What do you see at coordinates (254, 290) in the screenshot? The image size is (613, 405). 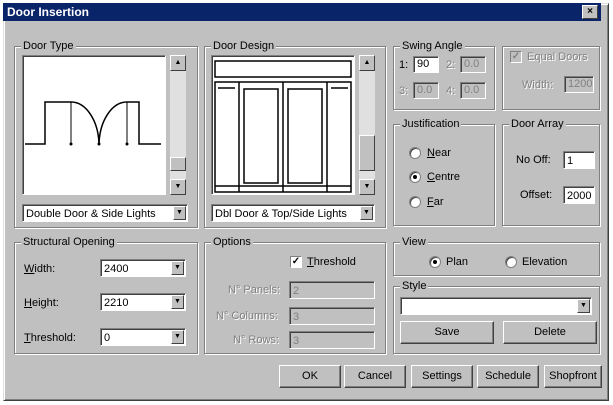 I see `panels-label: N° Panels:` at bounding box center [254, 290].